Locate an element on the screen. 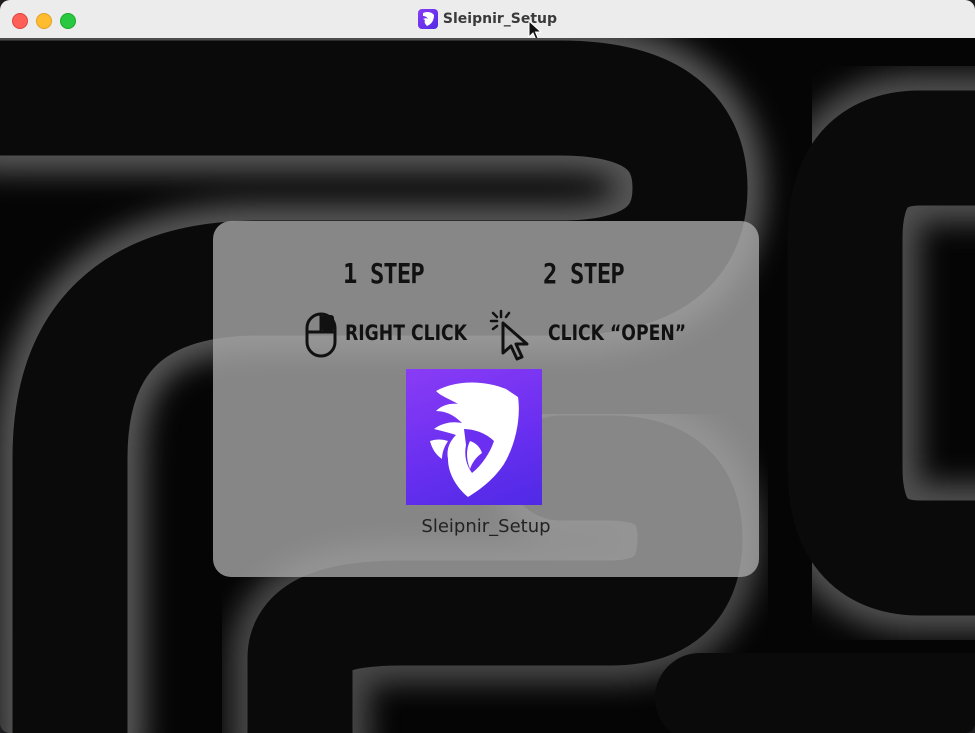  setup-app-icon is located at coordinates (474, 437).